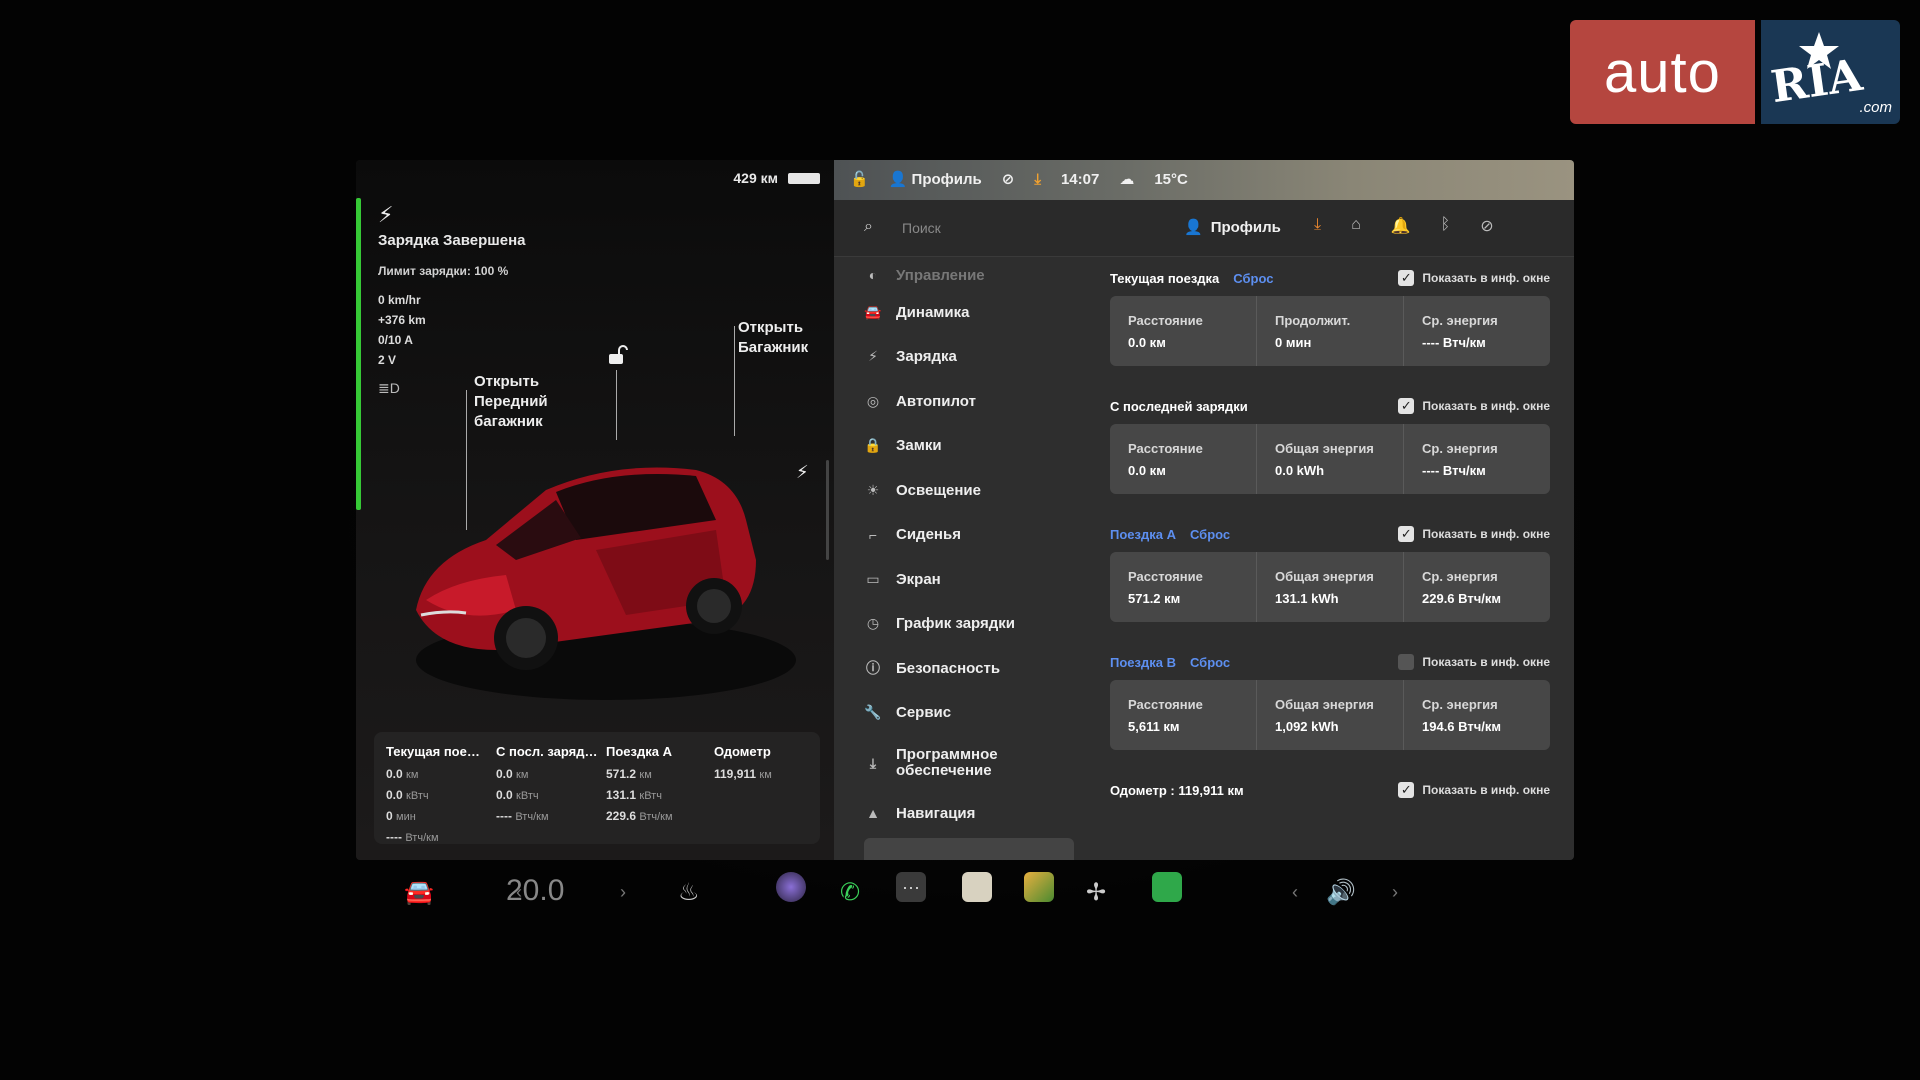 The height and width of the screenshot is (1080, 1920). What do you see at coordinates (1080, 179) in the screenshot?
I see `clock: 14:07` at bounding box center [1080, 179].